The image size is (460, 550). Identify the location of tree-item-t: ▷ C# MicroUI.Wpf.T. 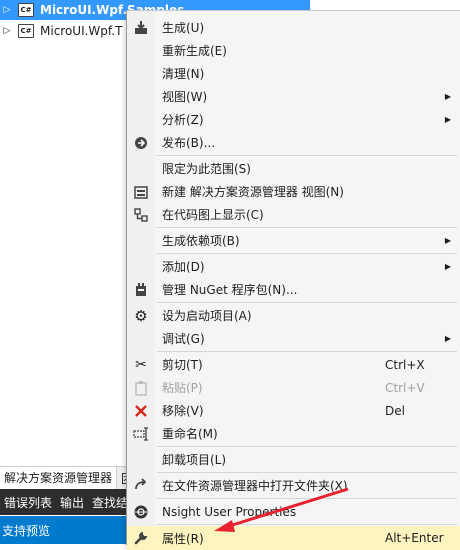
(61, 31).